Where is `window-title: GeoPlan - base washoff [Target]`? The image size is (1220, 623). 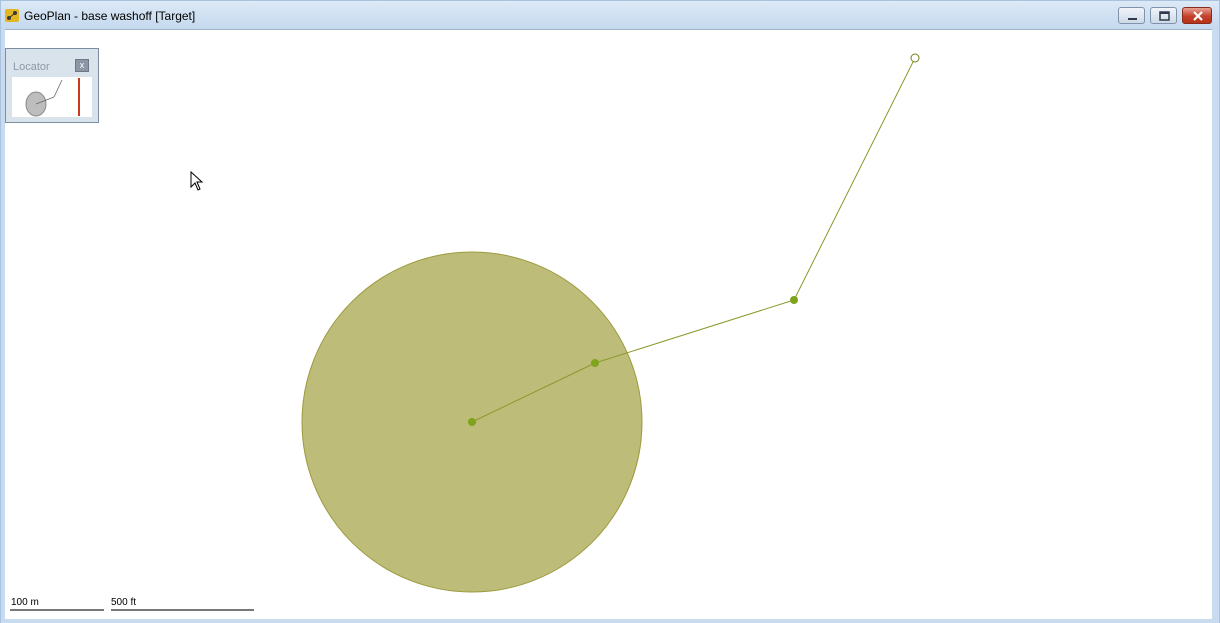 window-title: GeoPlan - base washoff [Target] is located at coordinates (110, 16).